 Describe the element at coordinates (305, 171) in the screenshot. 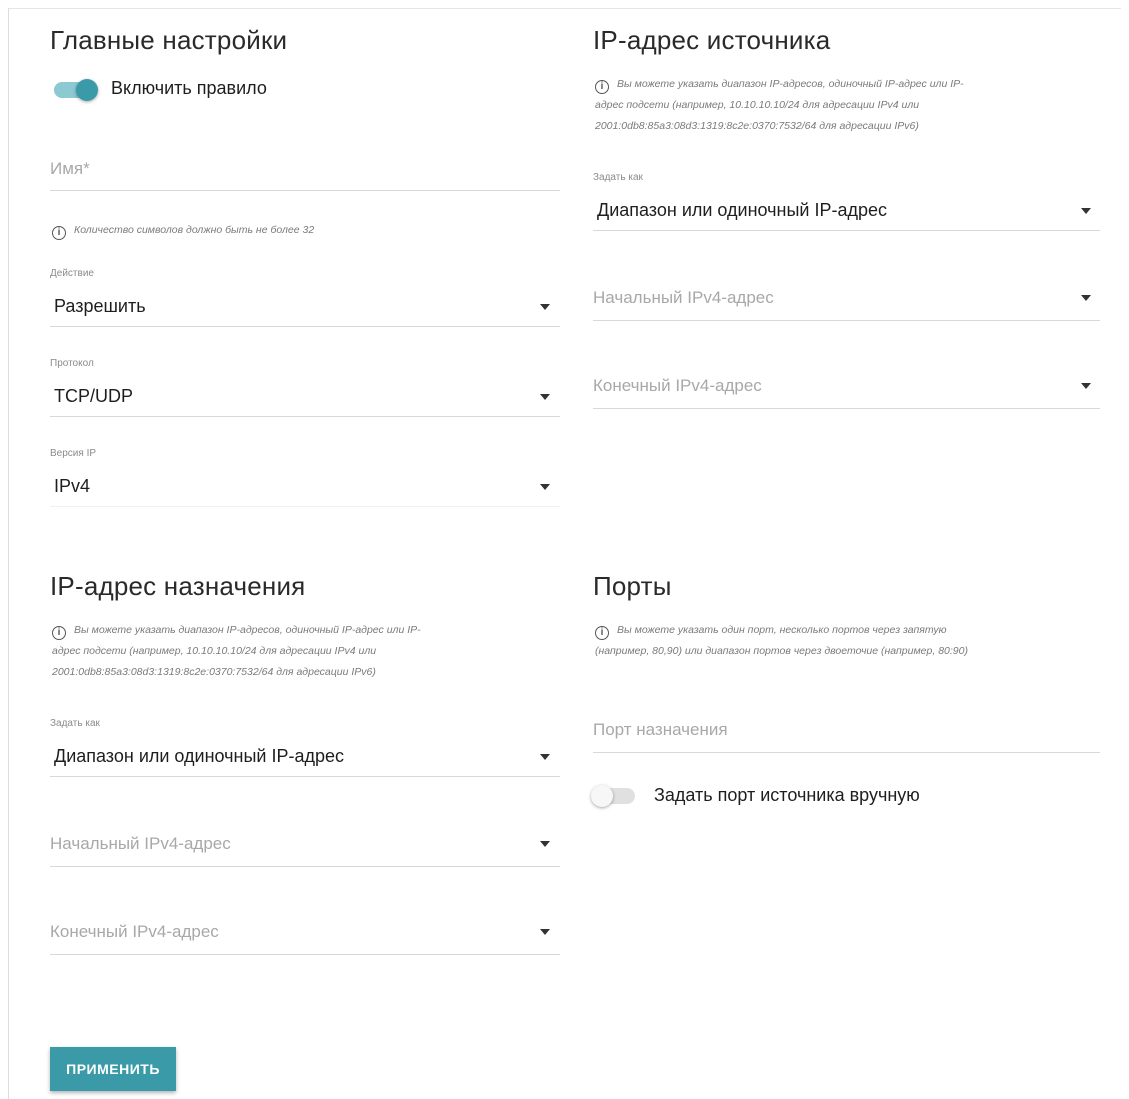

I see `name-field: Имя*` at that location.